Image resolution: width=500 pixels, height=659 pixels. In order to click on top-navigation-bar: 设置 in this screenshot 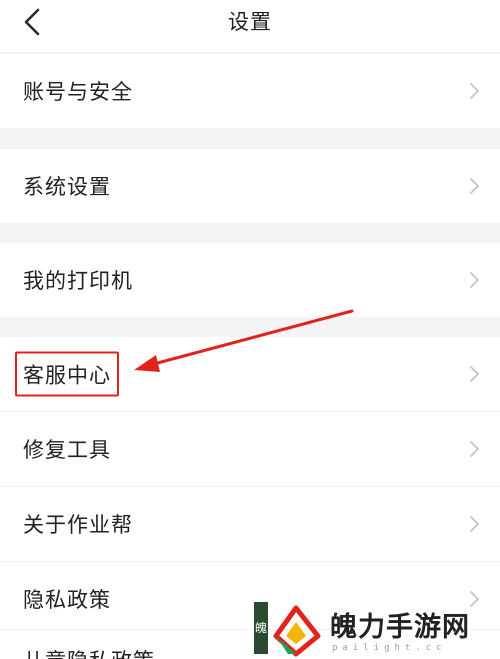, I will do `click(250, 26)`.